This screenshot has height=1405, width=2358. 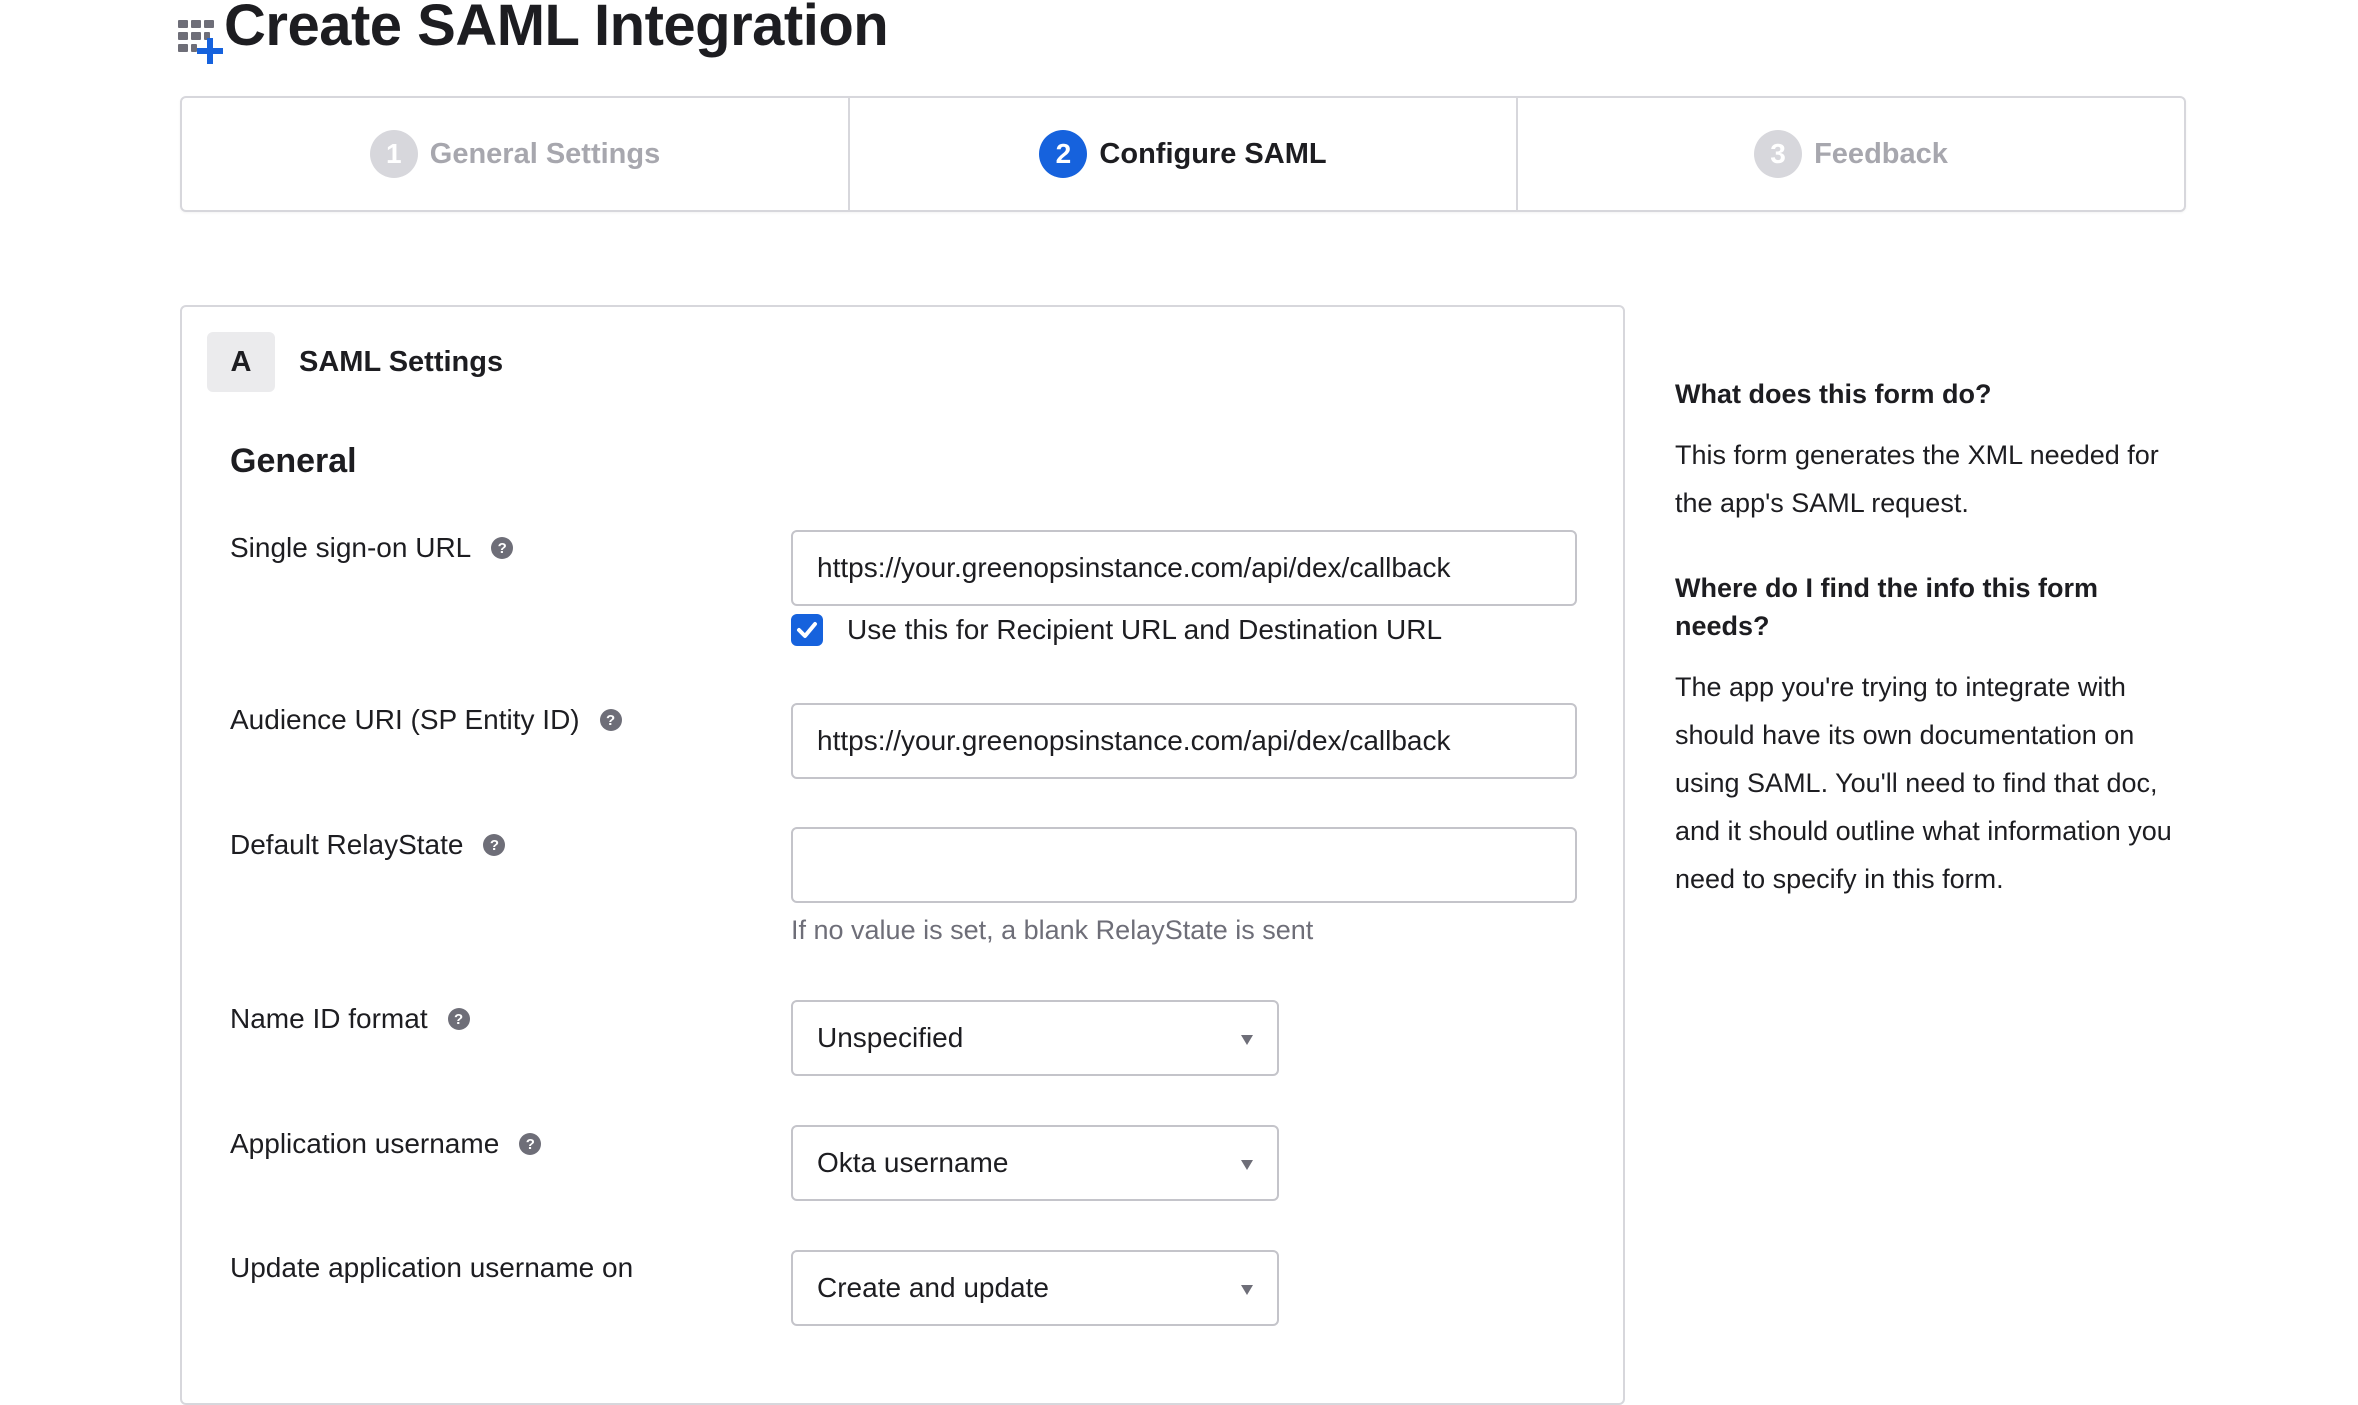 I want to click on relay-state-input, so click(x=1184, y=865).